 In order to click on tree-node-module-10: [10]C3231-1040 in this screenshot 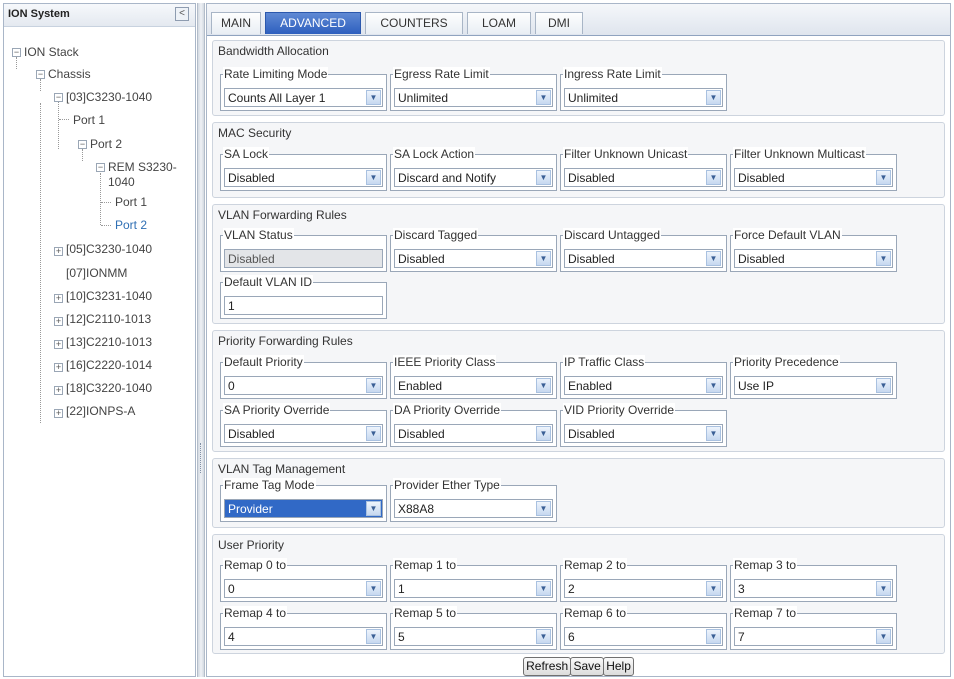, I will do `click(109, 296)`.